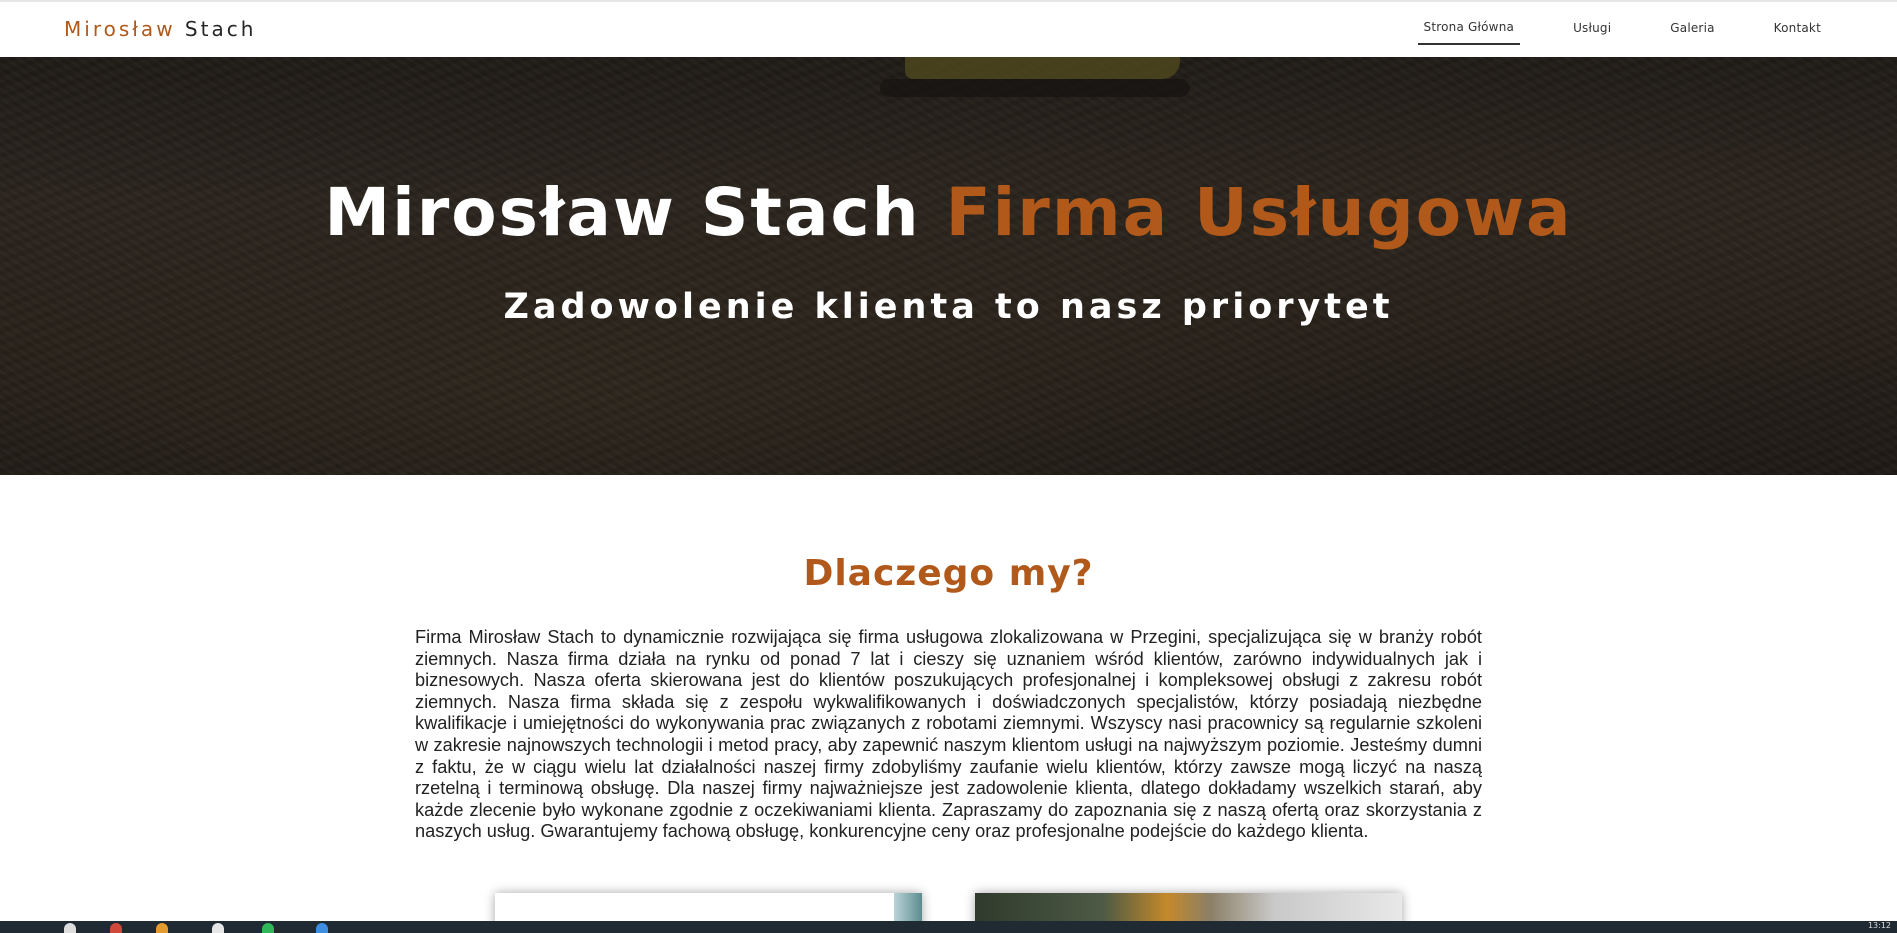  I want to click on nav-item-services: Usługi, so click(1592, 29).